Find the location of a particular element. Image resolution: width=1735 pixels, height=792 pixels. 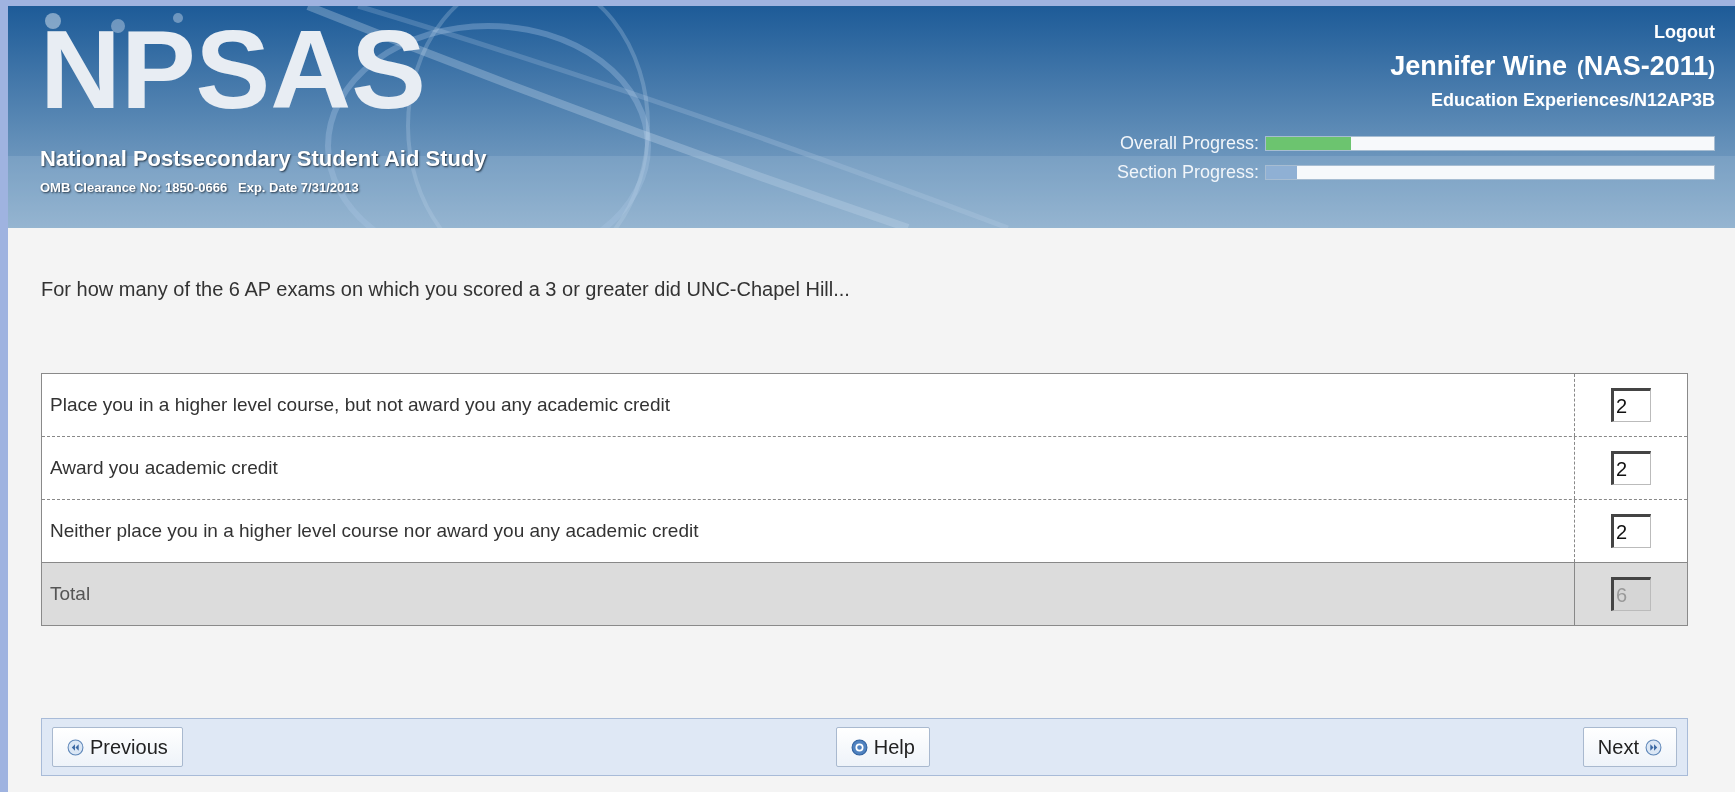

next-button: Next is located at coordinates (1629, 747).